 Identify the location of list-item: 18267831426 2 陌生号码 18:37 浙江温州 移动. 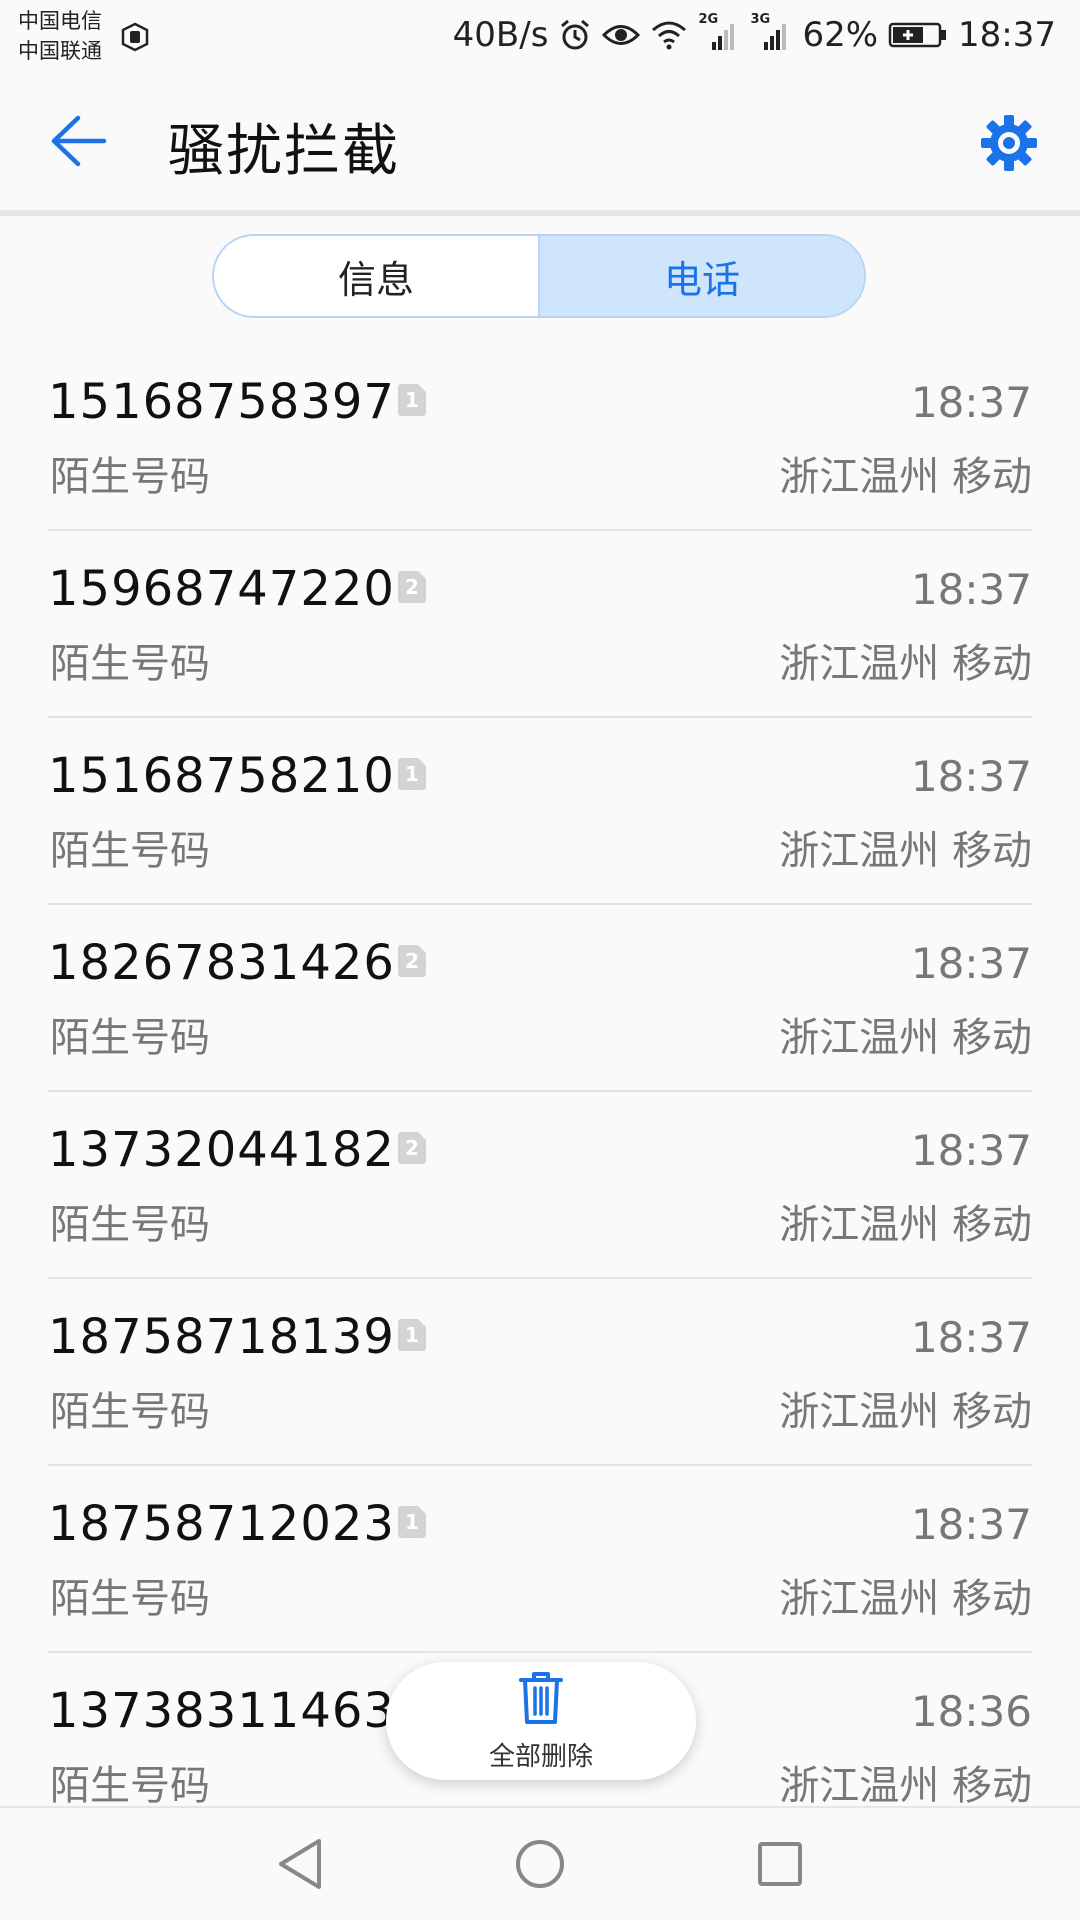
(540, 998).